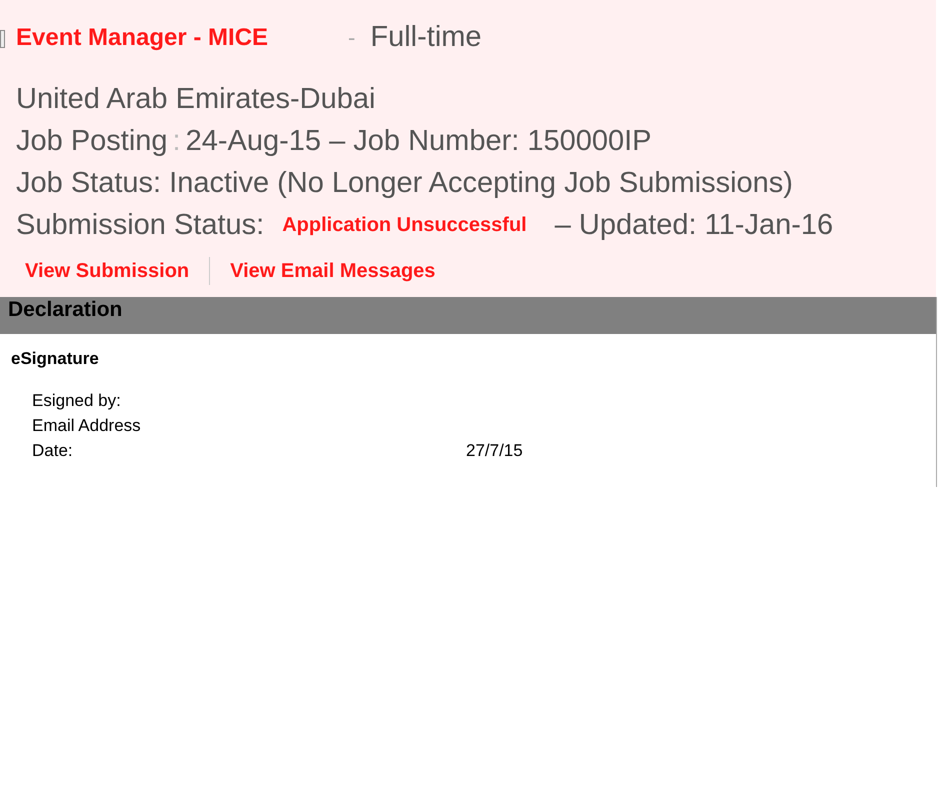  Describe the element at coordinates (107, 271) in the screenshot. I see `view-link: View Submission` at that location.